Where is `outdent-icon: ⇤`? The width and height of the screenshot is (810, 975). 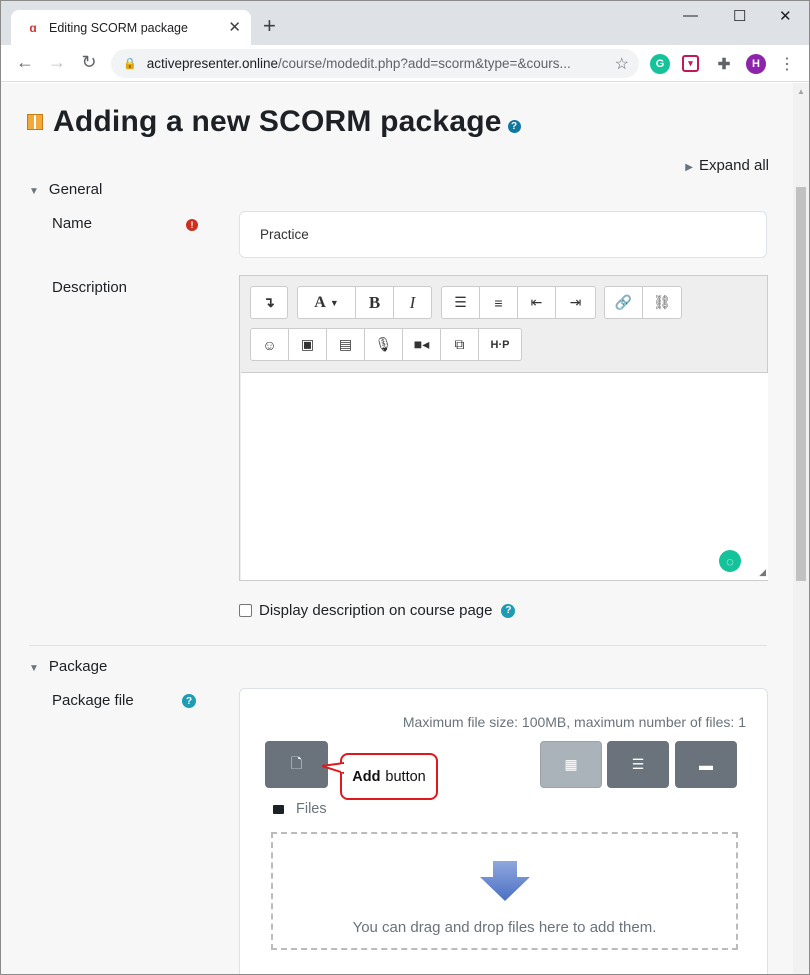
outdent-icon: ⇤ is located at coordinates (537, 302).